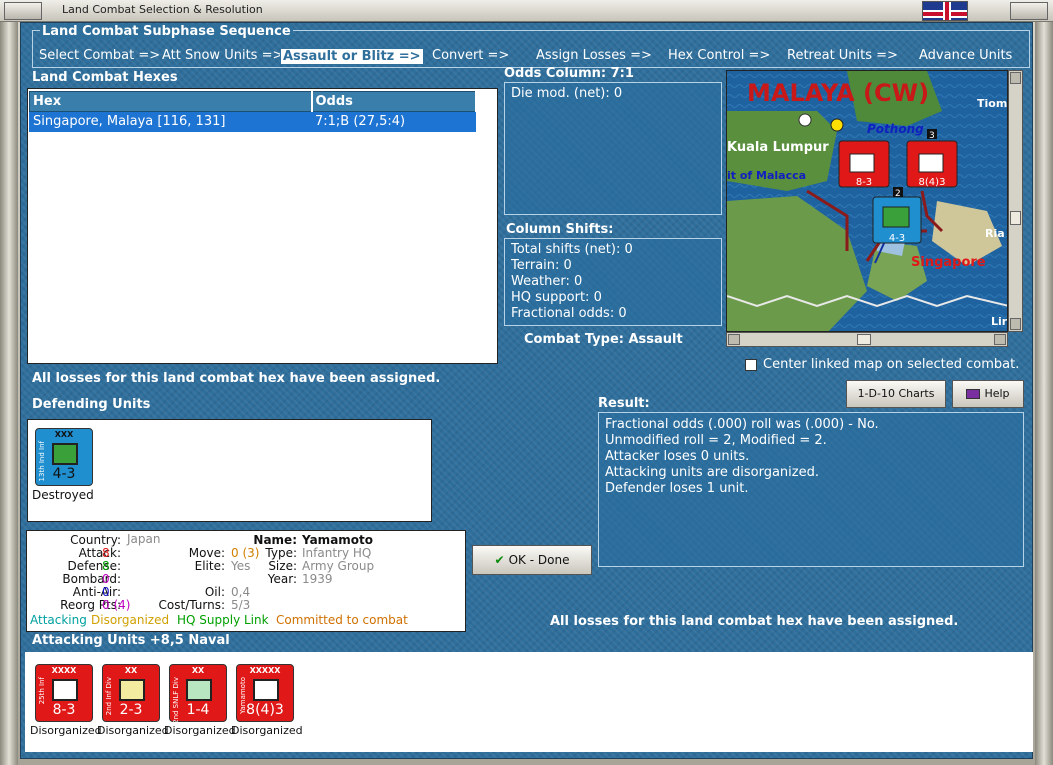  Describe the element at coordinates (932, 136) in the screenshot. I see `map-stack-count-1: 3` at that location.